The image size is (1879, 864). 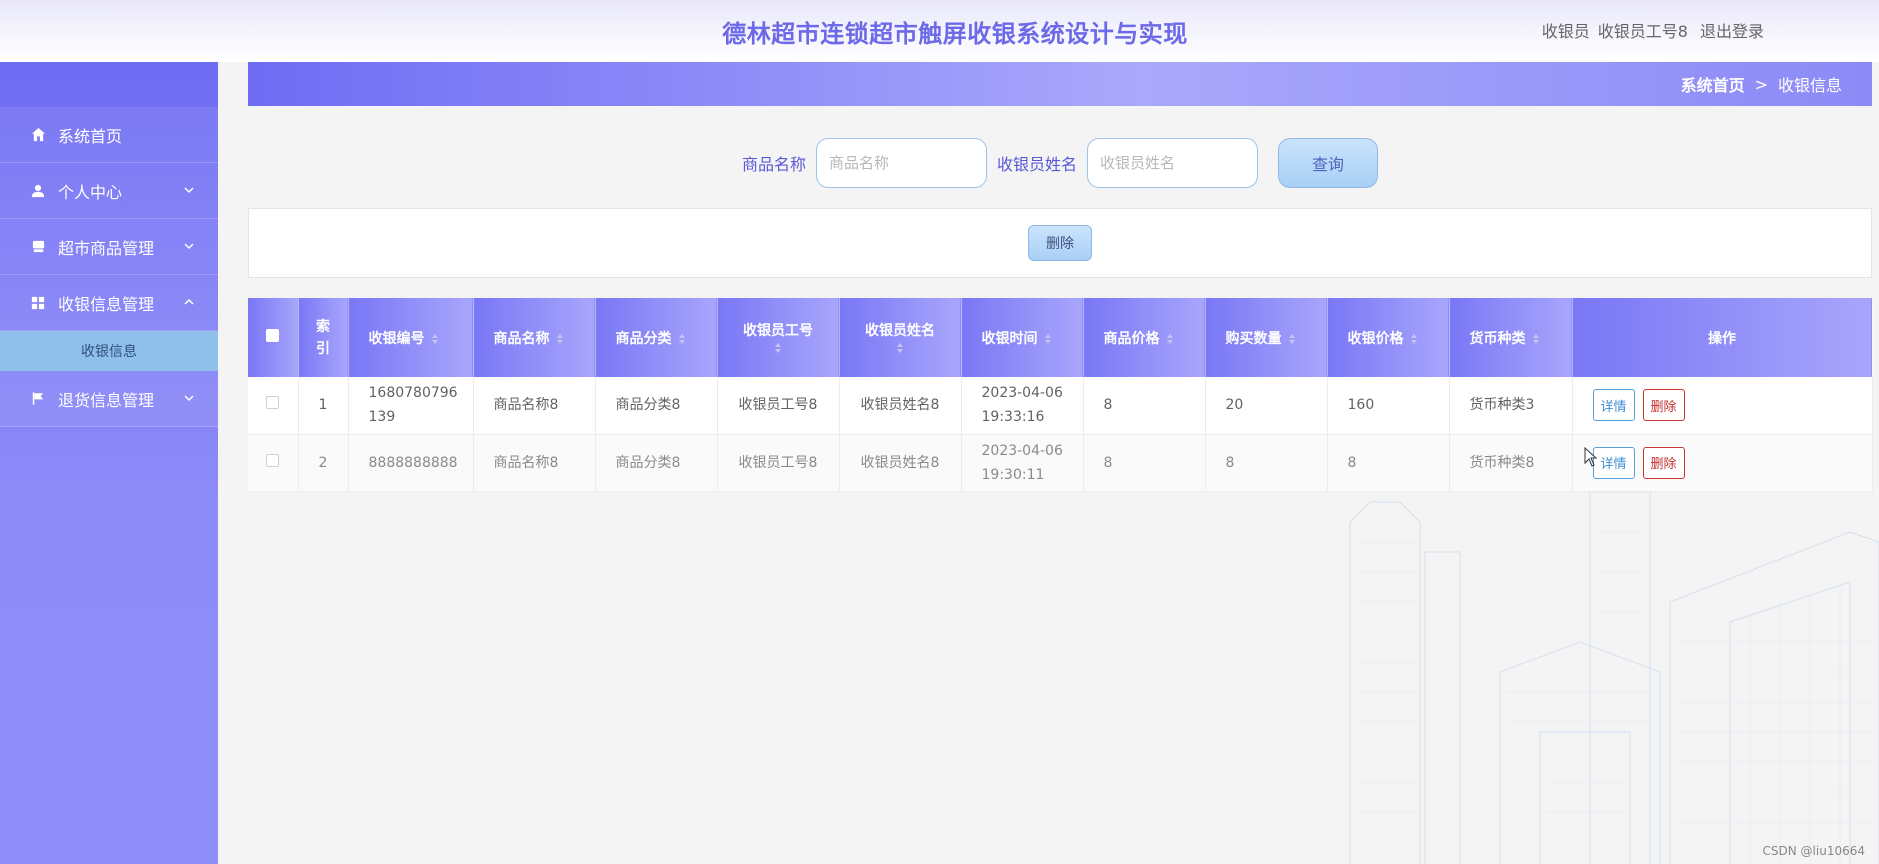 I want to click on header-time-label: 收银时间, so click(x=1009, y=338).